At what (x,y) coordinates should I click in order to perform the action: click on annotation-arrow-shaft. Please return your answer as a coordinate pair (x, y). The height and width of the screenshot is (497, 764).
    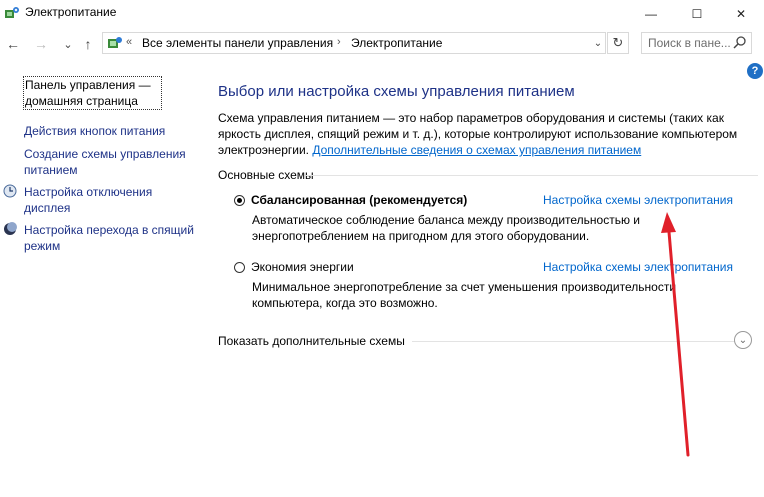
    Looking at the image, I should click on (678, 343).